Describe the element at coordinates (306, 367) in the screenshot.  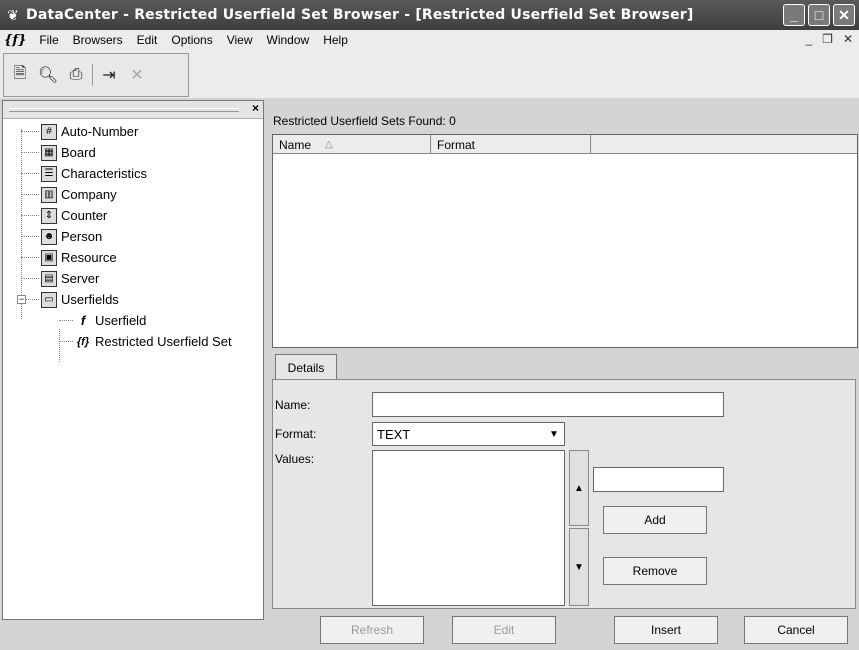
I see `tab-details: Details` at that location.